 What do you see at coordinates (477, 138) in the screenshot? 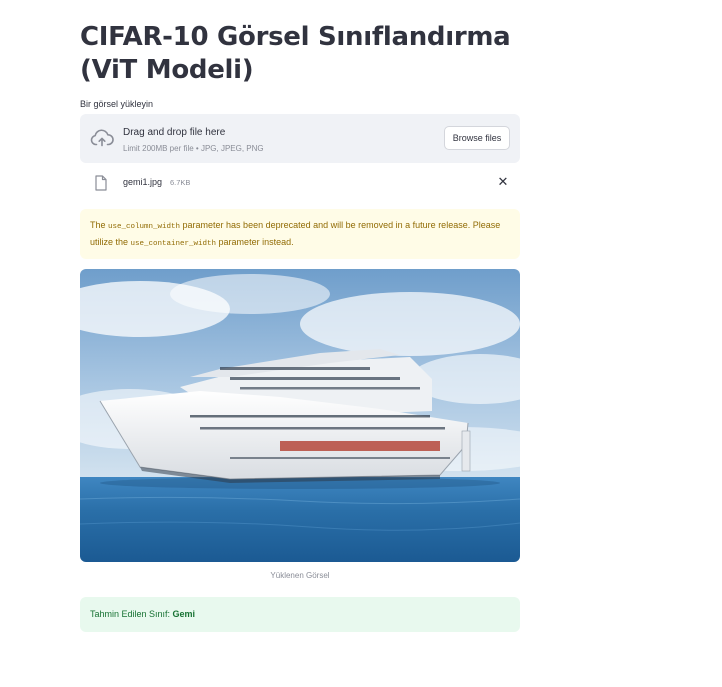
I see `browse-files-button: Browse files` at bounding box center [477, 138].